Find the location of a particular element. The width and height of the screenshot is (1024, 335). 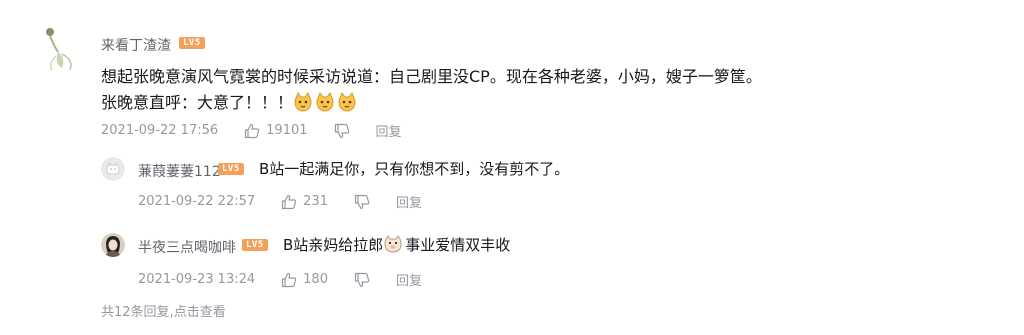

reply-count-footer: 共12条回复,点击查看 is located at coordinates (163, 310).